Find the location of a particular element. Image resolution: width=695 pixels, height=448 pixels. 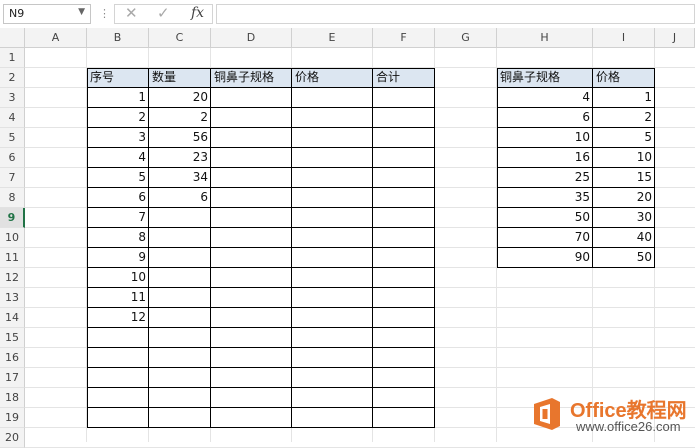

table1-cell: 34 is located at coordinates (180, 178).